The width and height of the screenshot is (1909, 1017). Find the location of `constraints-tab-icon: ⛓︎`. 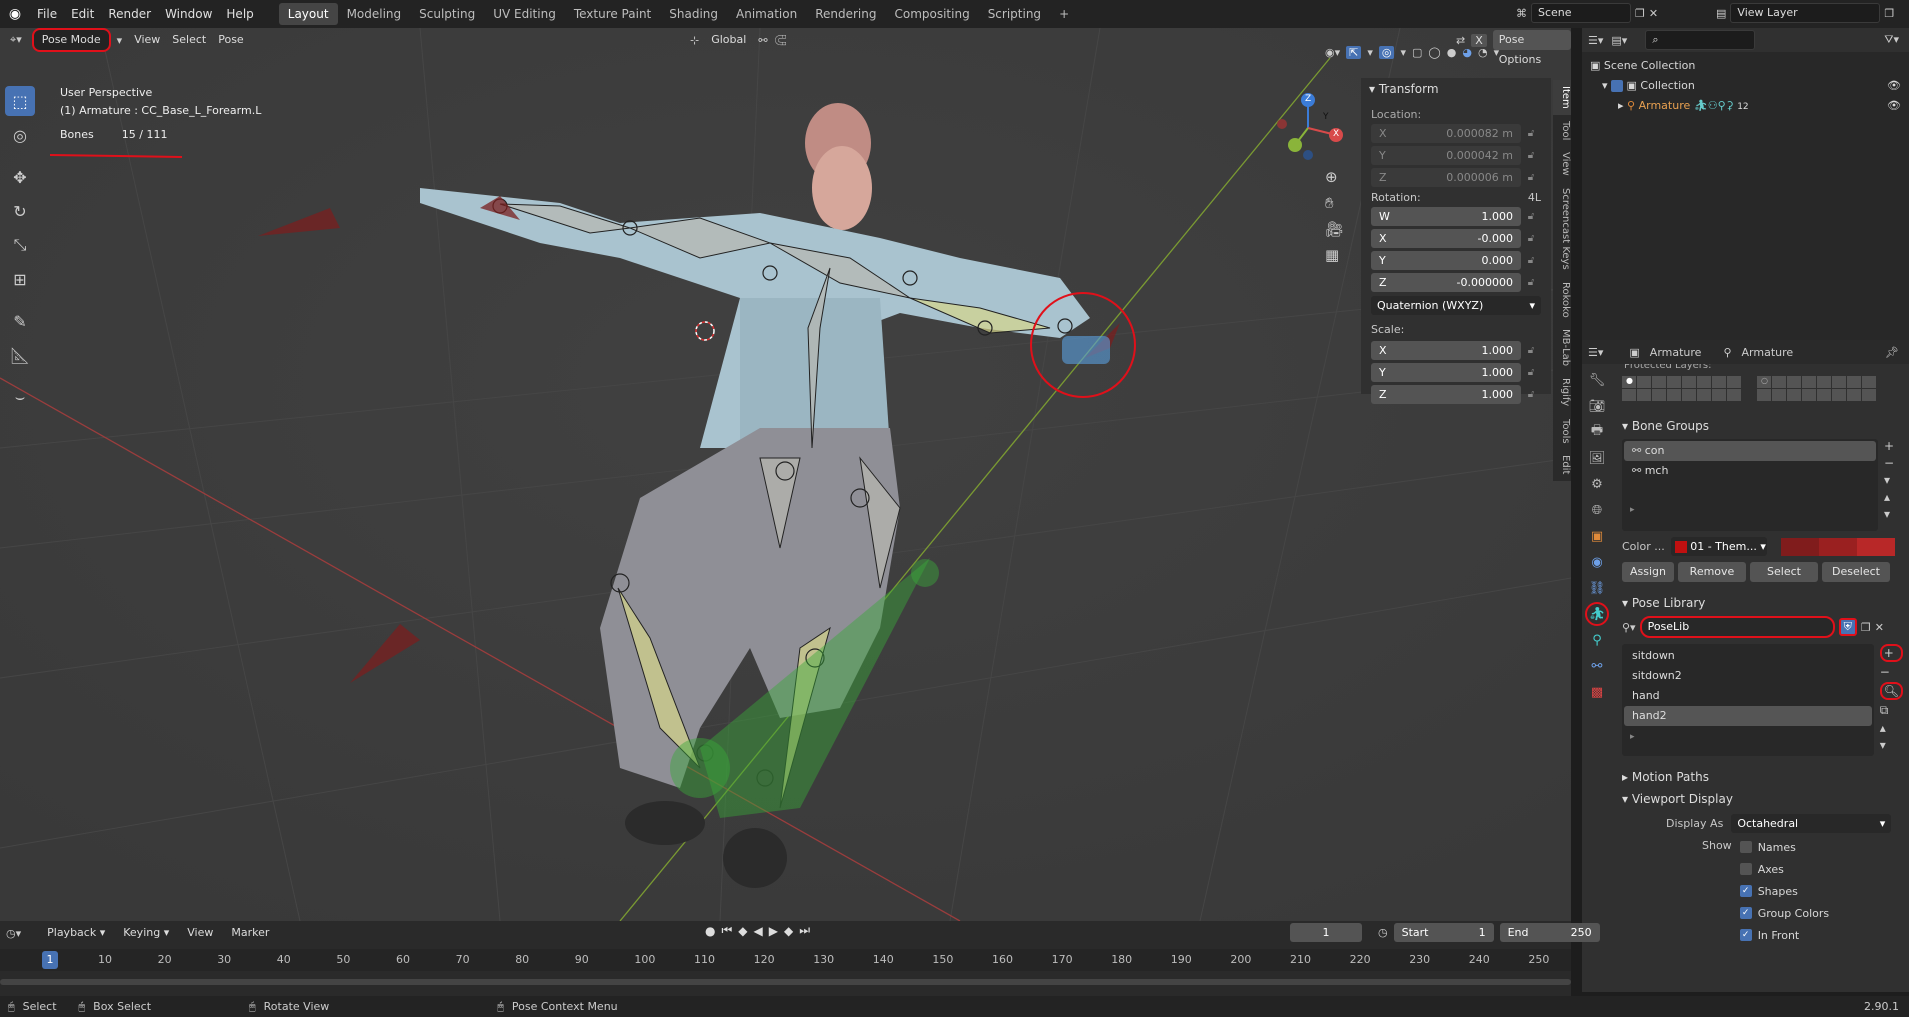

constraints-tab-icon: ⛓︎ is located at coordinates (1597, 588).